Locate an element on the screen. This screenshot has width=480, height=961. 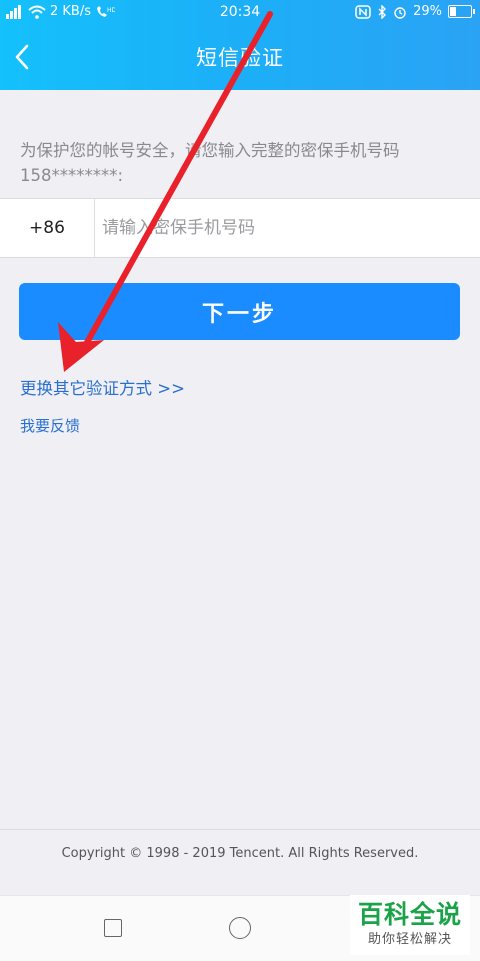
home-button is located at coordinates (240, 928).